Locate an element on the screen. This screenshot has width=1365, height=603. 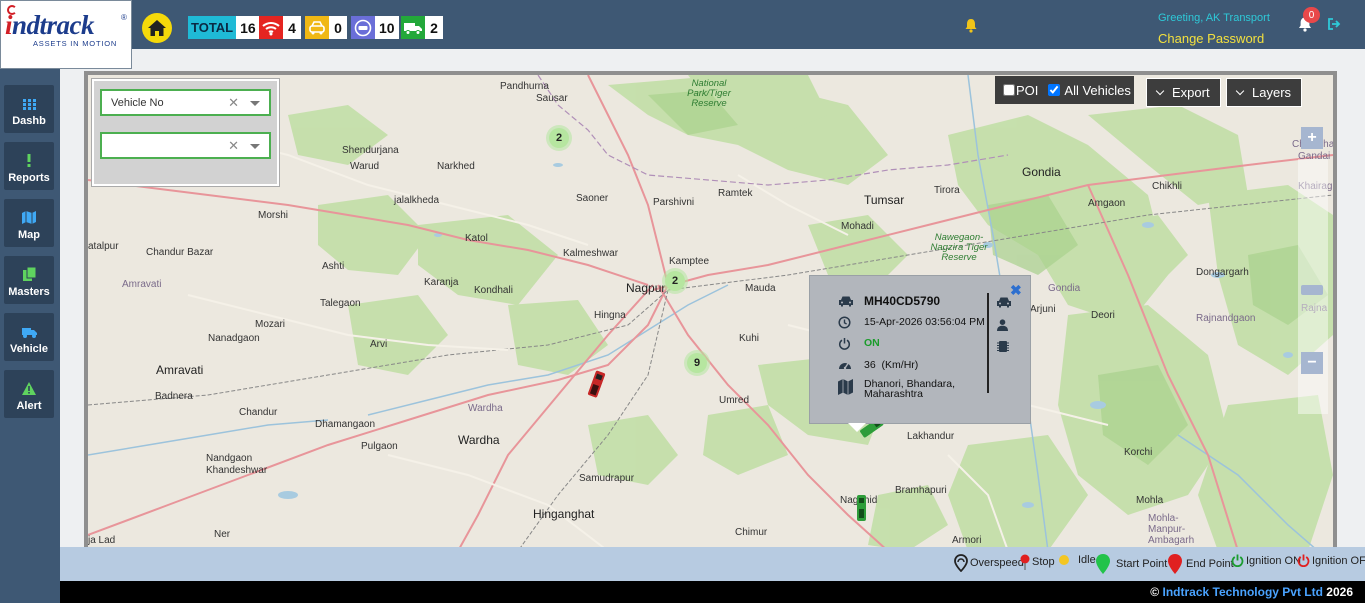
home-icon is located at coordinates (157, 28).